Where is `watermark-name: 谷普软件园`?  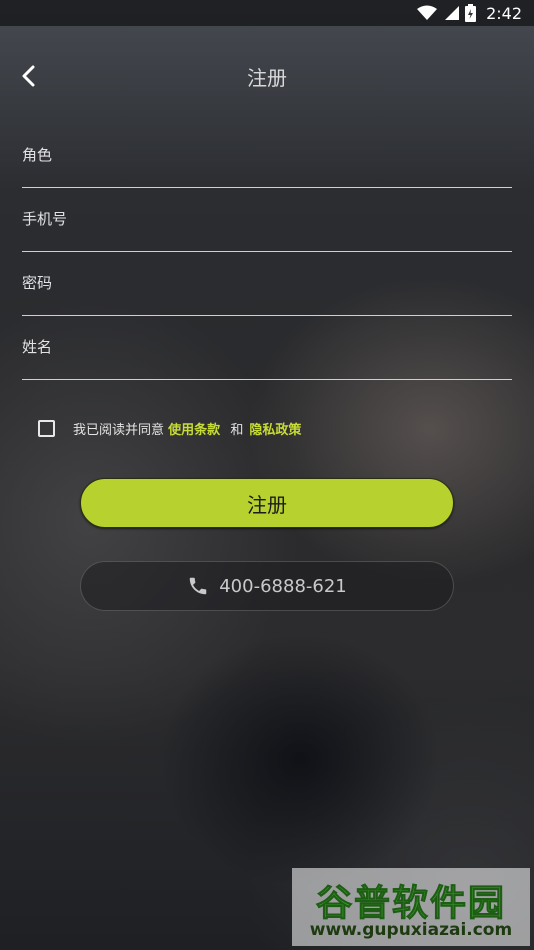 watermark-name: 谷普软件园 is located at coordinates (410, 904).